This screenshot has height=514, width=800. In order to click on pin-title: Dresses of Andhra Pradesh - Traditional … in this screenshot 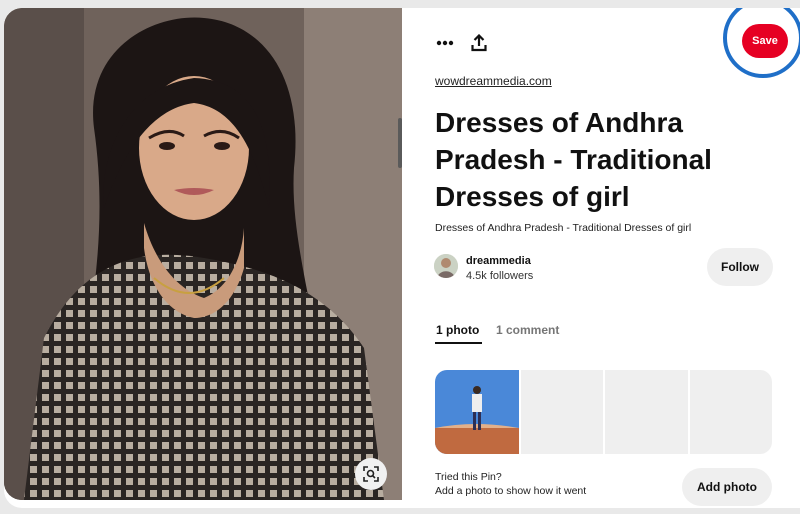, I will do `click(573, 159)`.